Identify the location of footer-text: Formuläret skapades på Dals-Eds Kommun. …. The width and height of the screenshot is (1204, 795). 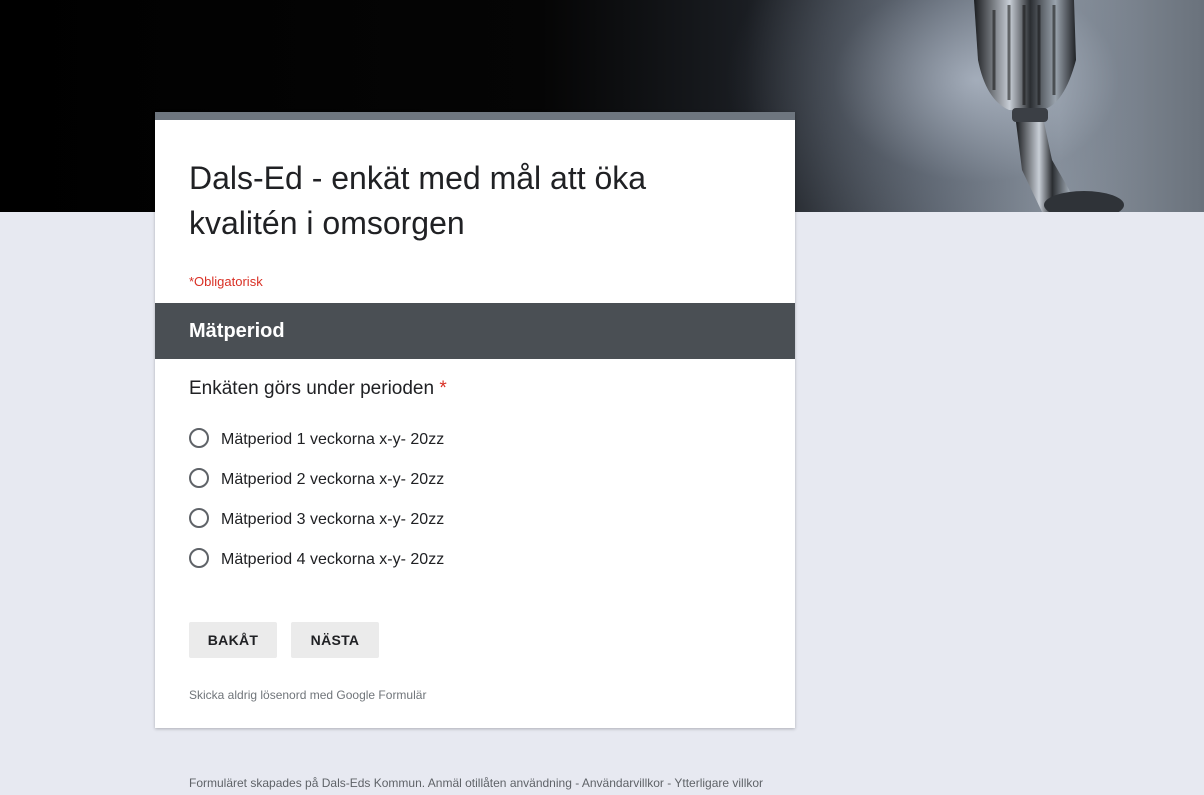
(476, 783).